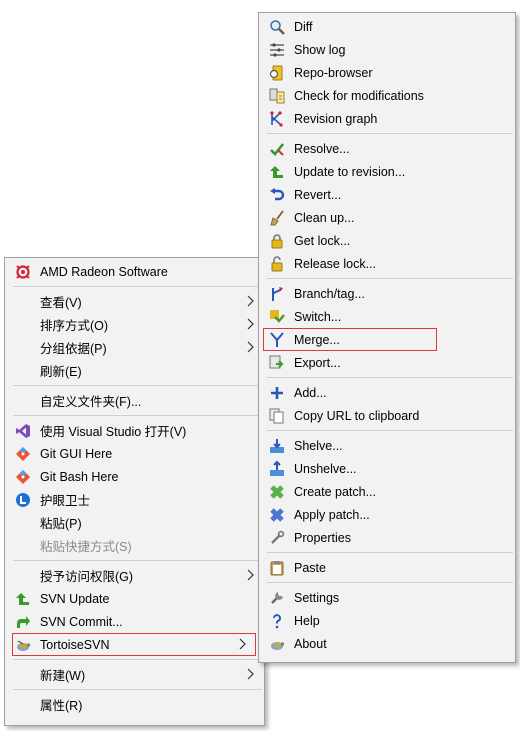 This screenshot has width=520, height=731. I want to click on menu-item-paste-shortcut: 粘贴快捷方式(S), so click(134, 545).